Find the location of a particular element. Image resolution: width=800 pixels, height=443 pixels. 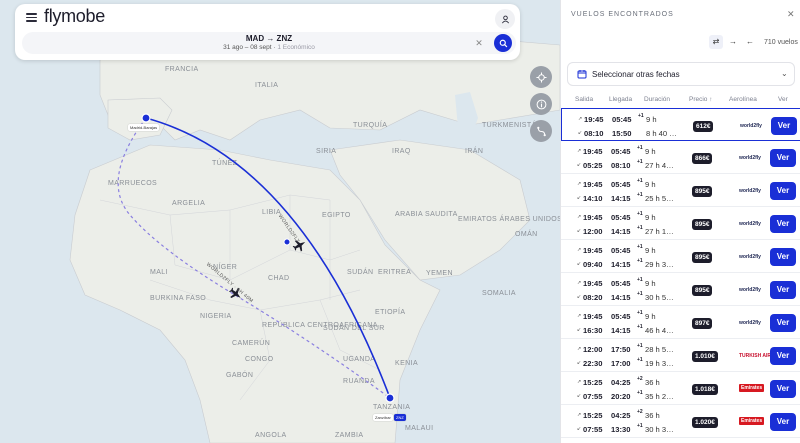

column-header: Duración is located at coordinates (657, 99).